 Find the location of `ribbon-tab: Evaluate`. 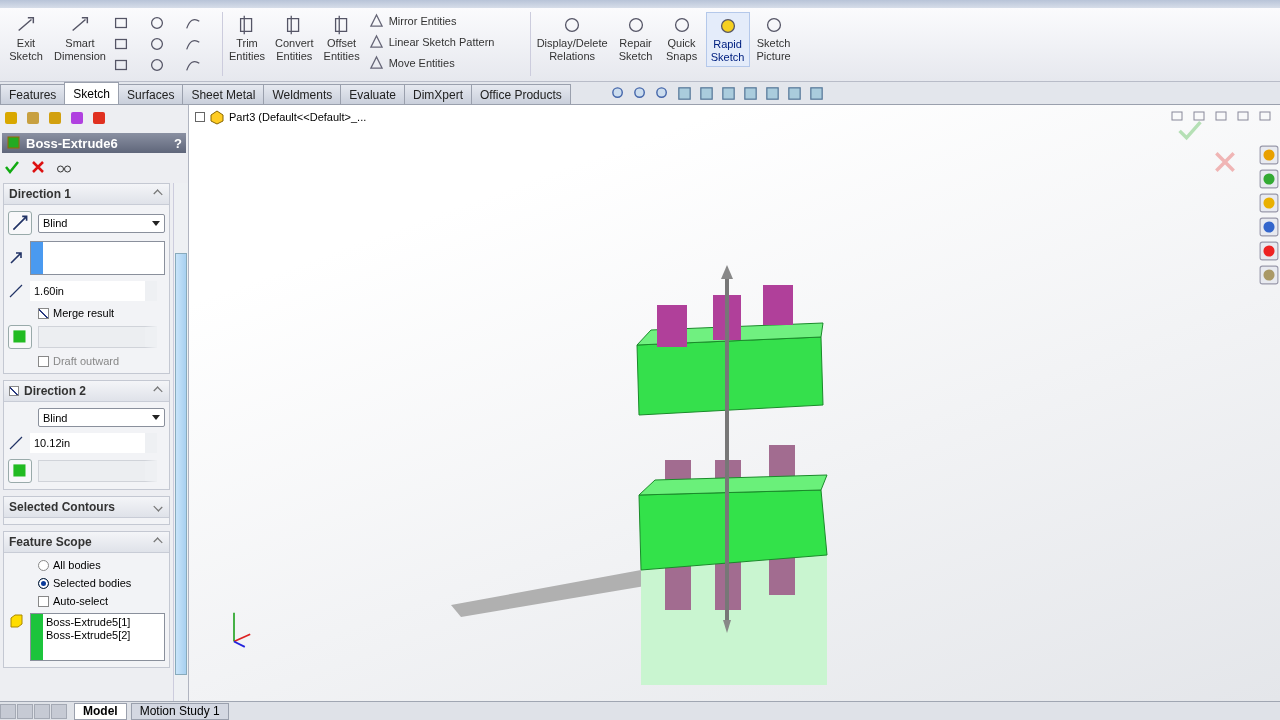

ribbon-tab: Evaluate is located at coordinates (372, 94).